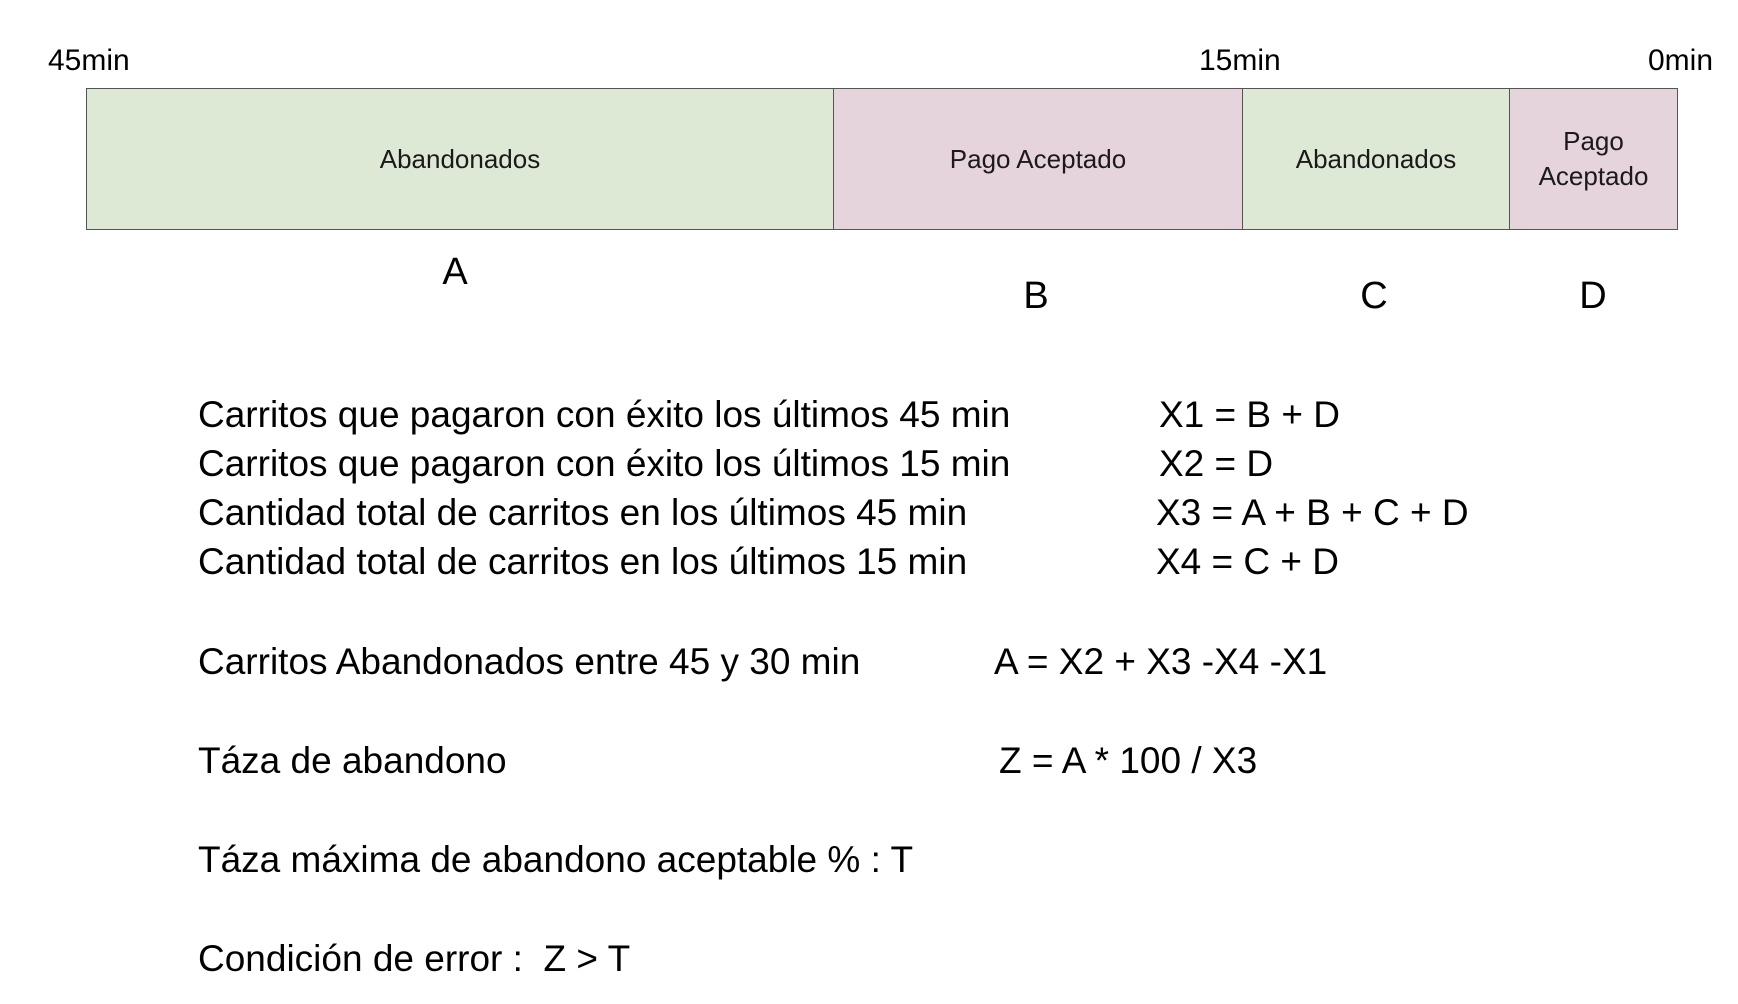  What do you see at coordinates (1036, 296) in the screenshot?
I see `segment-letter-b: B` at bounding box center [1036, 296].